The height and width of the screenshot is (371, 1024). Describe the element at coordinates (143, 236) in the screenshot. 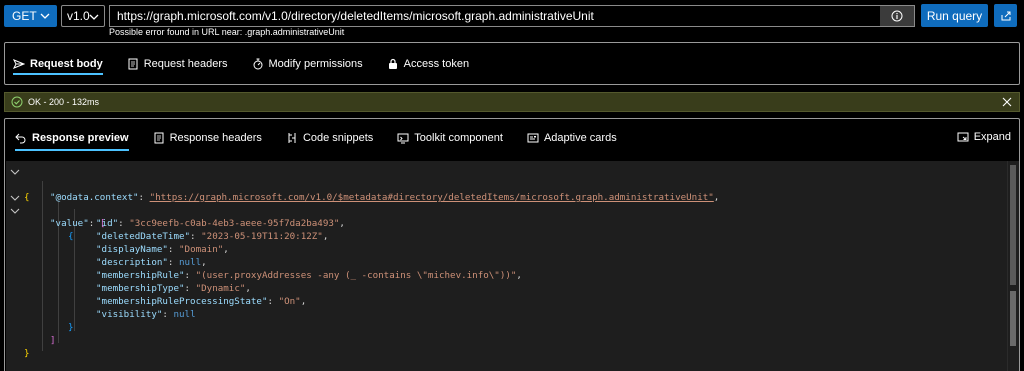

I see `json-key: "deletedDateTime"` at that location.